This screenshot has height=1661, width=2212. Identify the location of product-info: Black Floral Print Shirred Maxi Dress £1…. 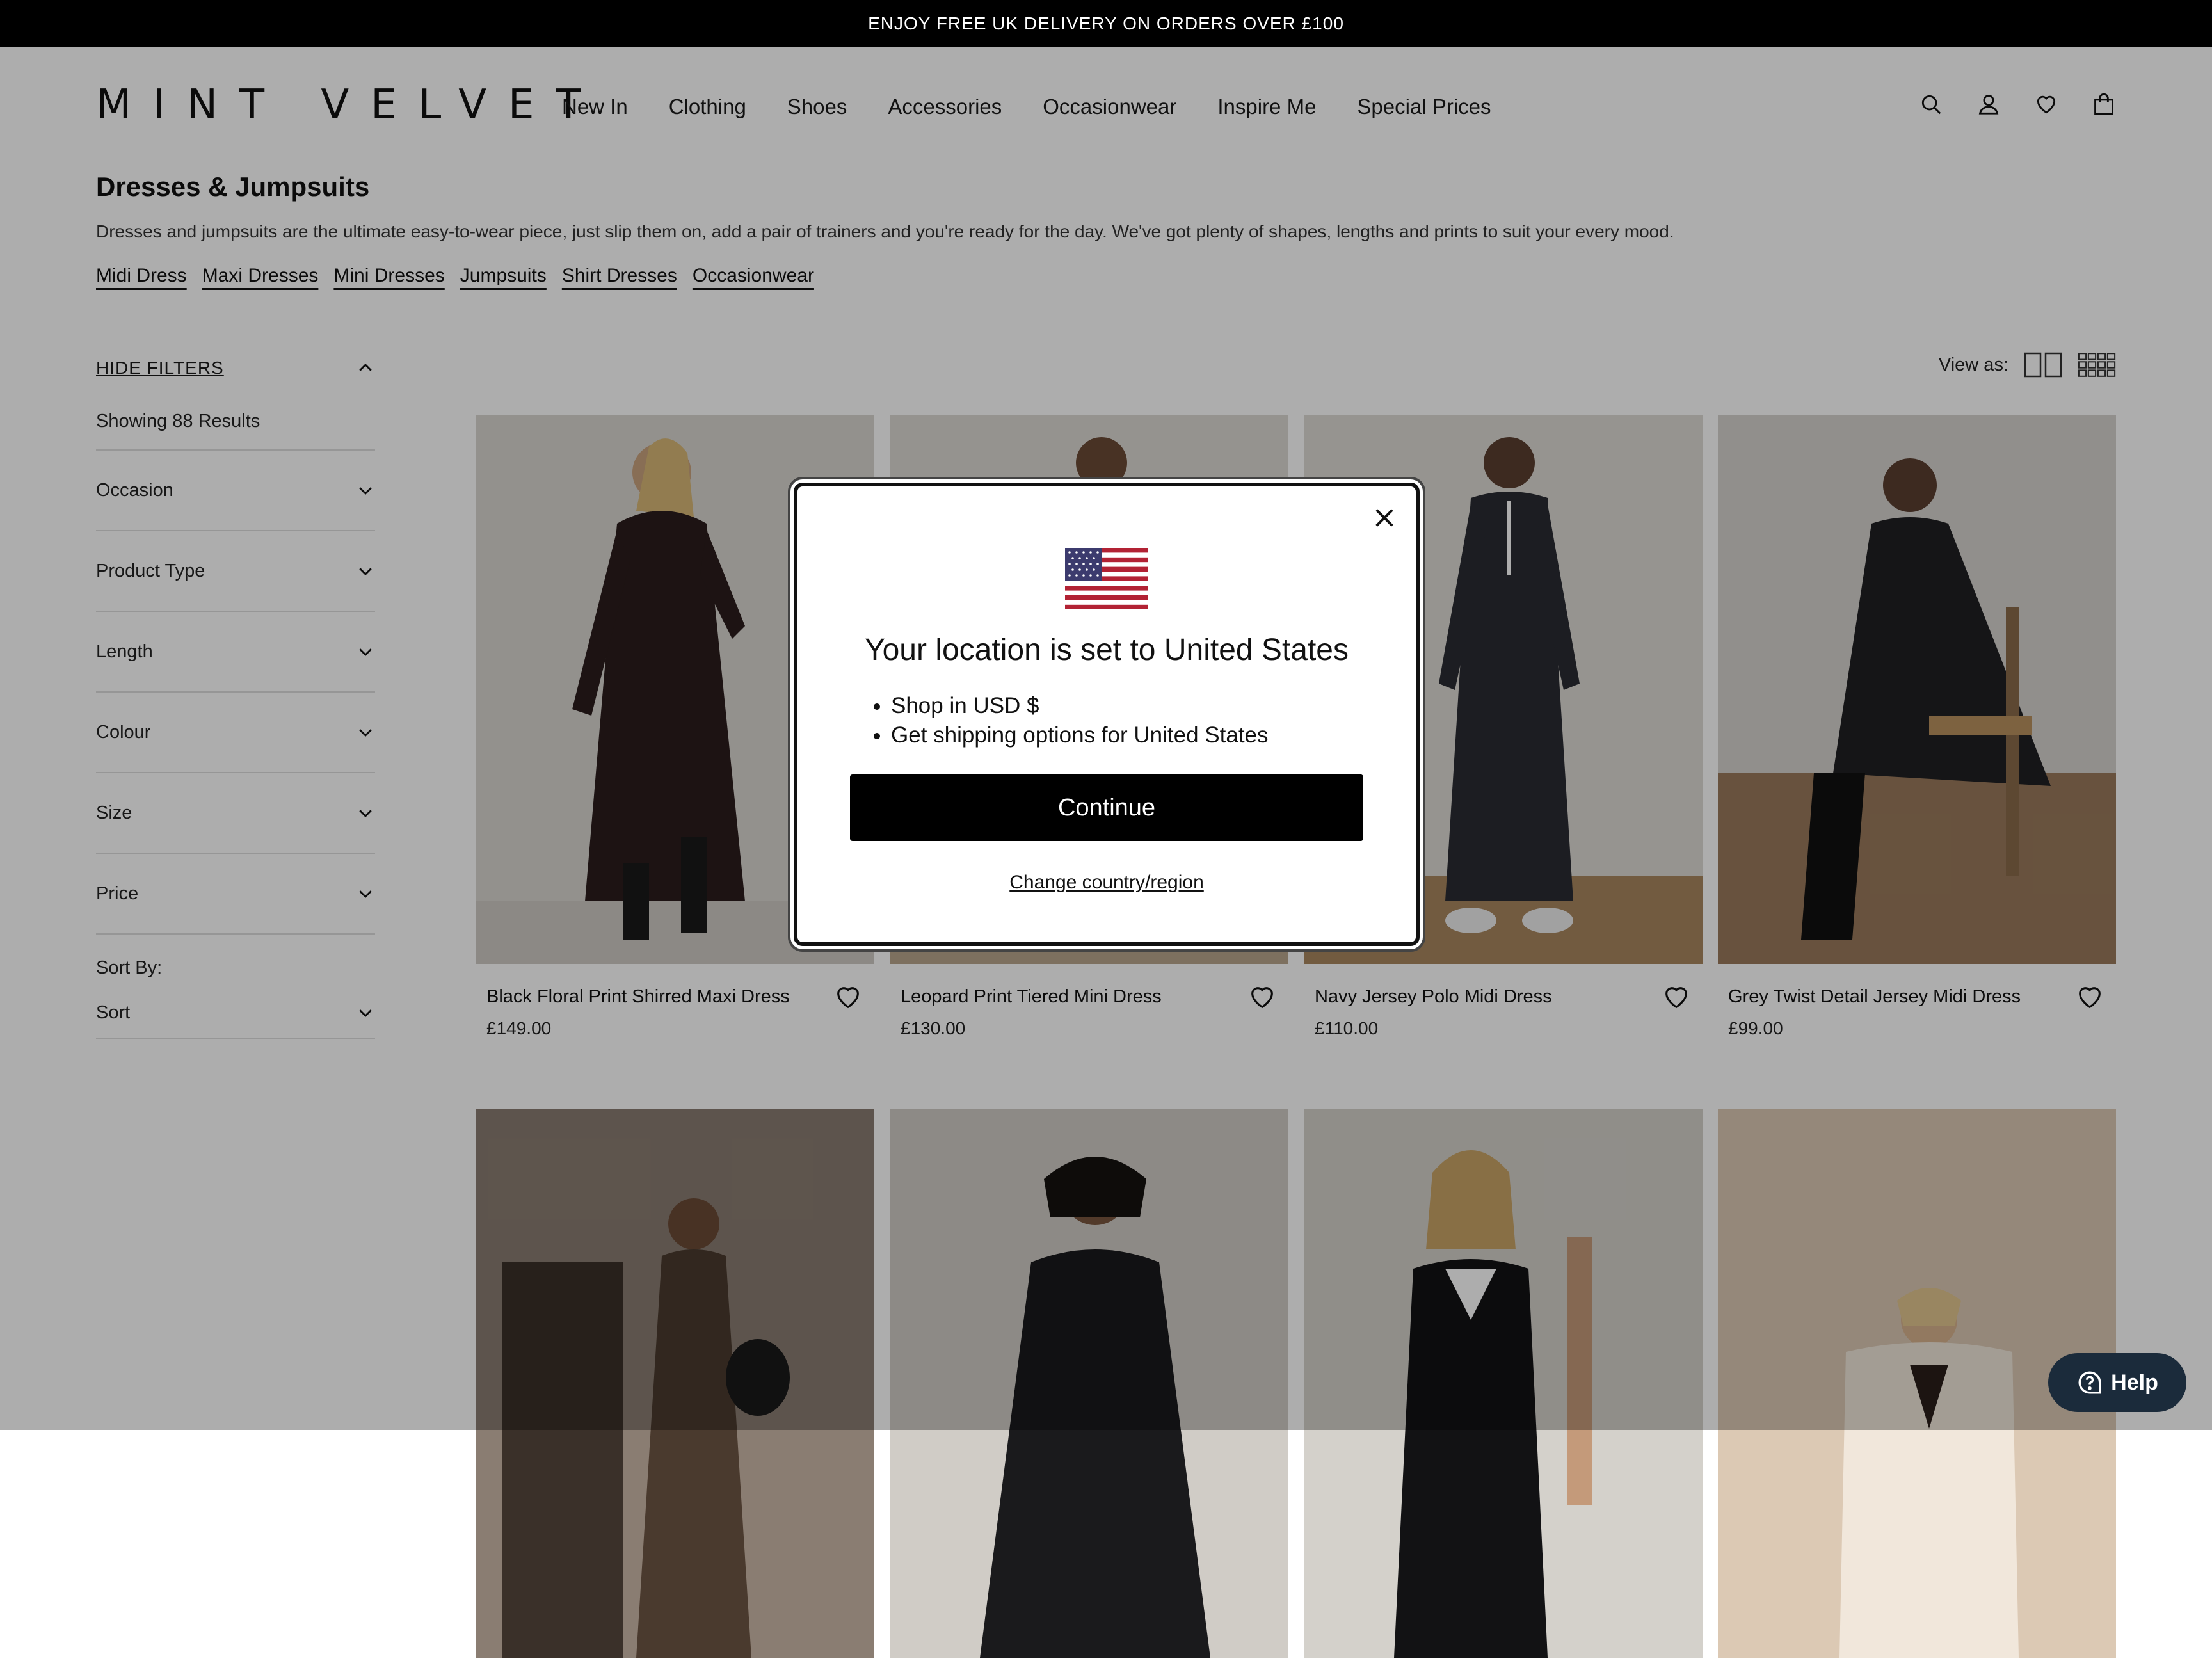
(675, 1005).